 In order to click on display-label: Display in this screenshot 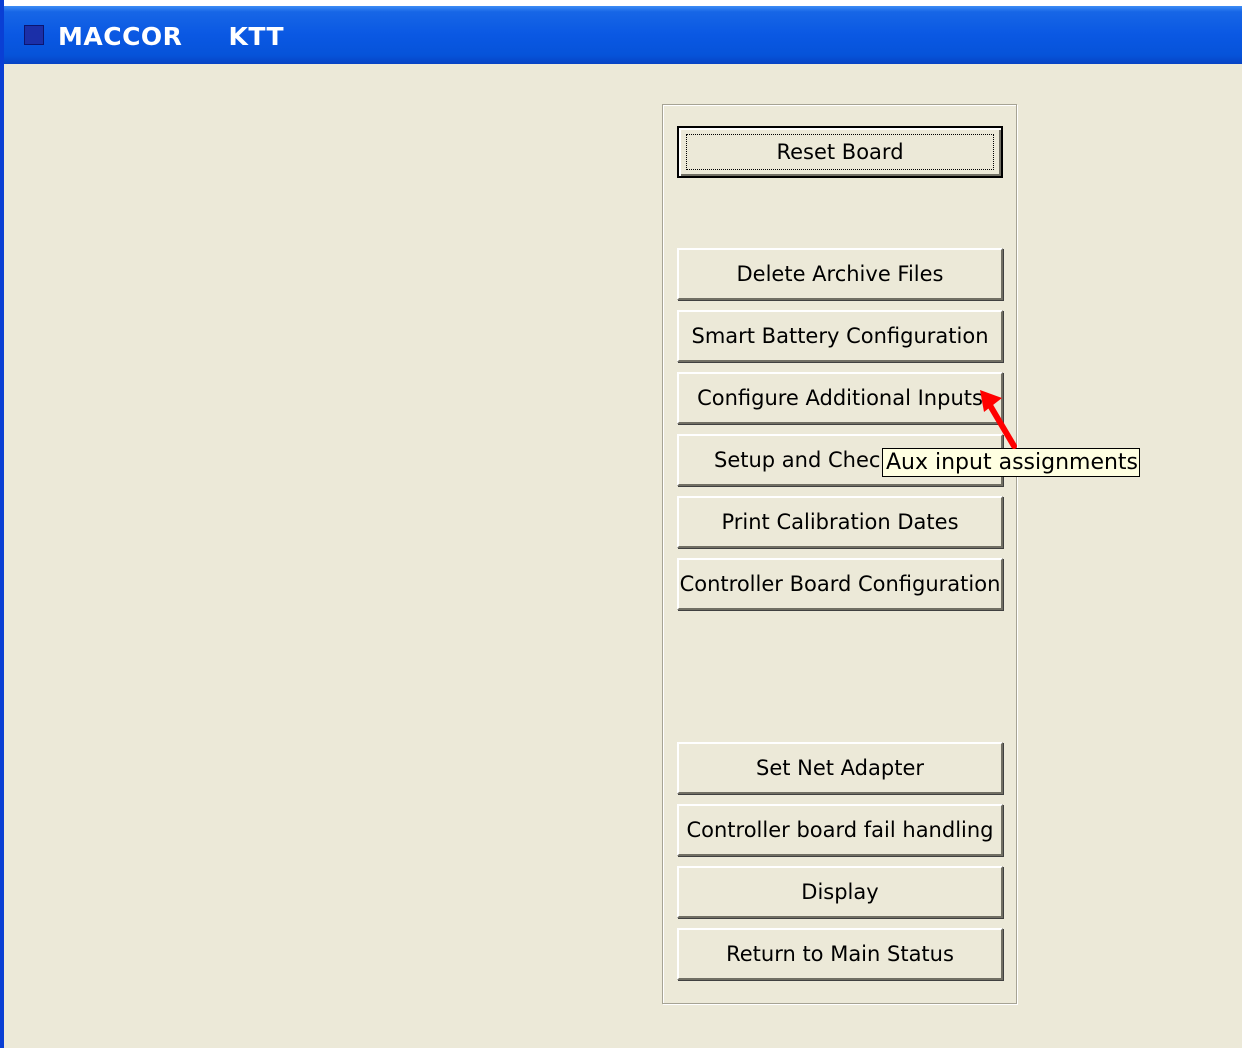, I will do `click(840, 892)`.